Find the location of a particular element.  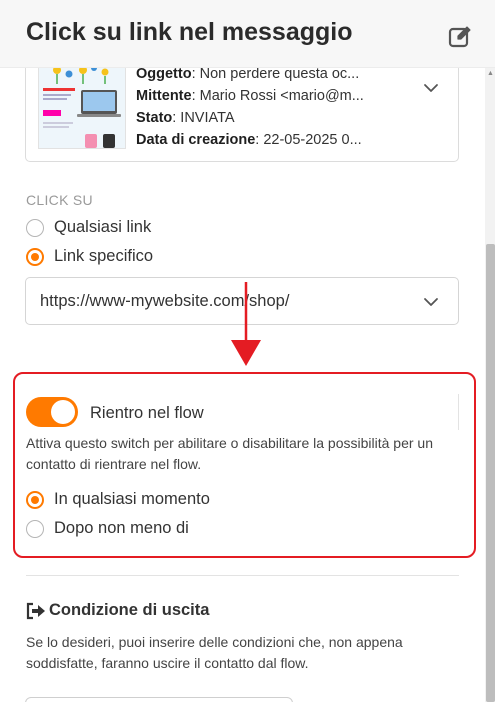

panel-header: Click su link nel messaggio is located at coordinates (247, 34).